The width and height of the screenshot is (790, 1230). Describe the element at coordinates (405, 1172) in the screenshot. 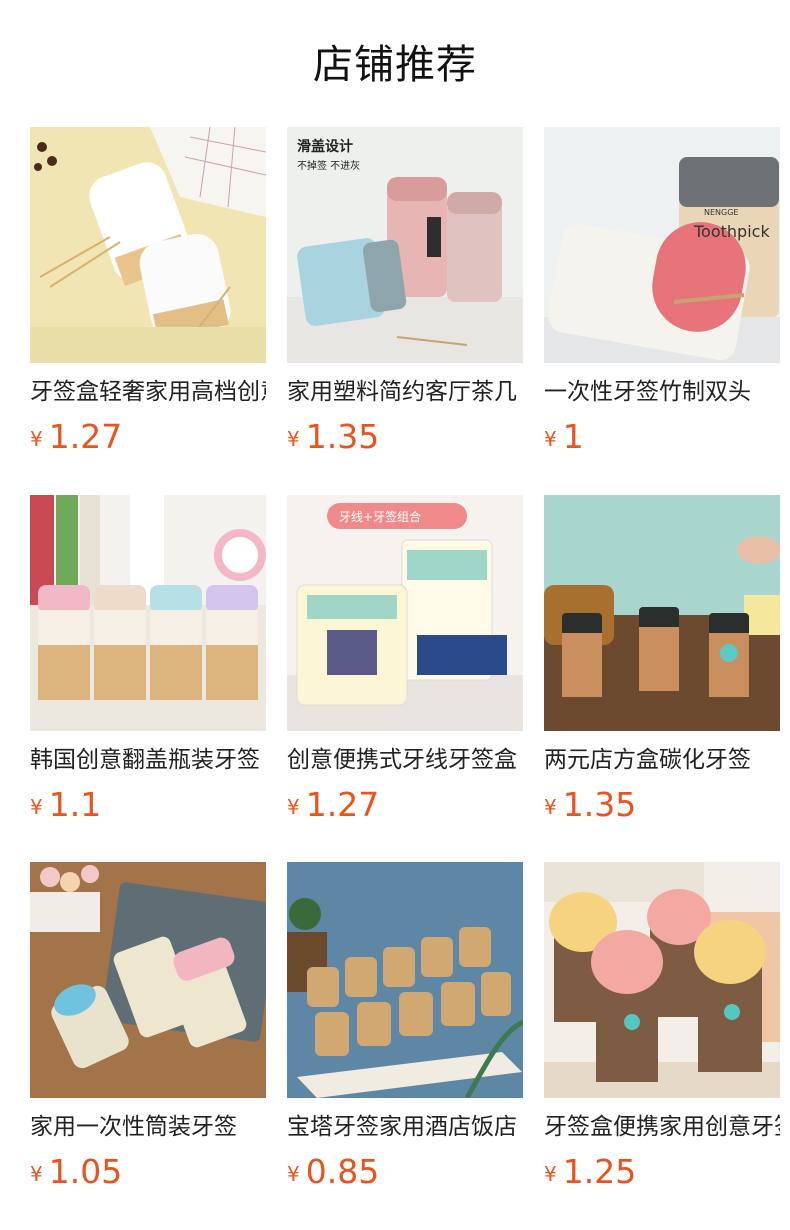

I see `product-price: ¥0.85` at that location.